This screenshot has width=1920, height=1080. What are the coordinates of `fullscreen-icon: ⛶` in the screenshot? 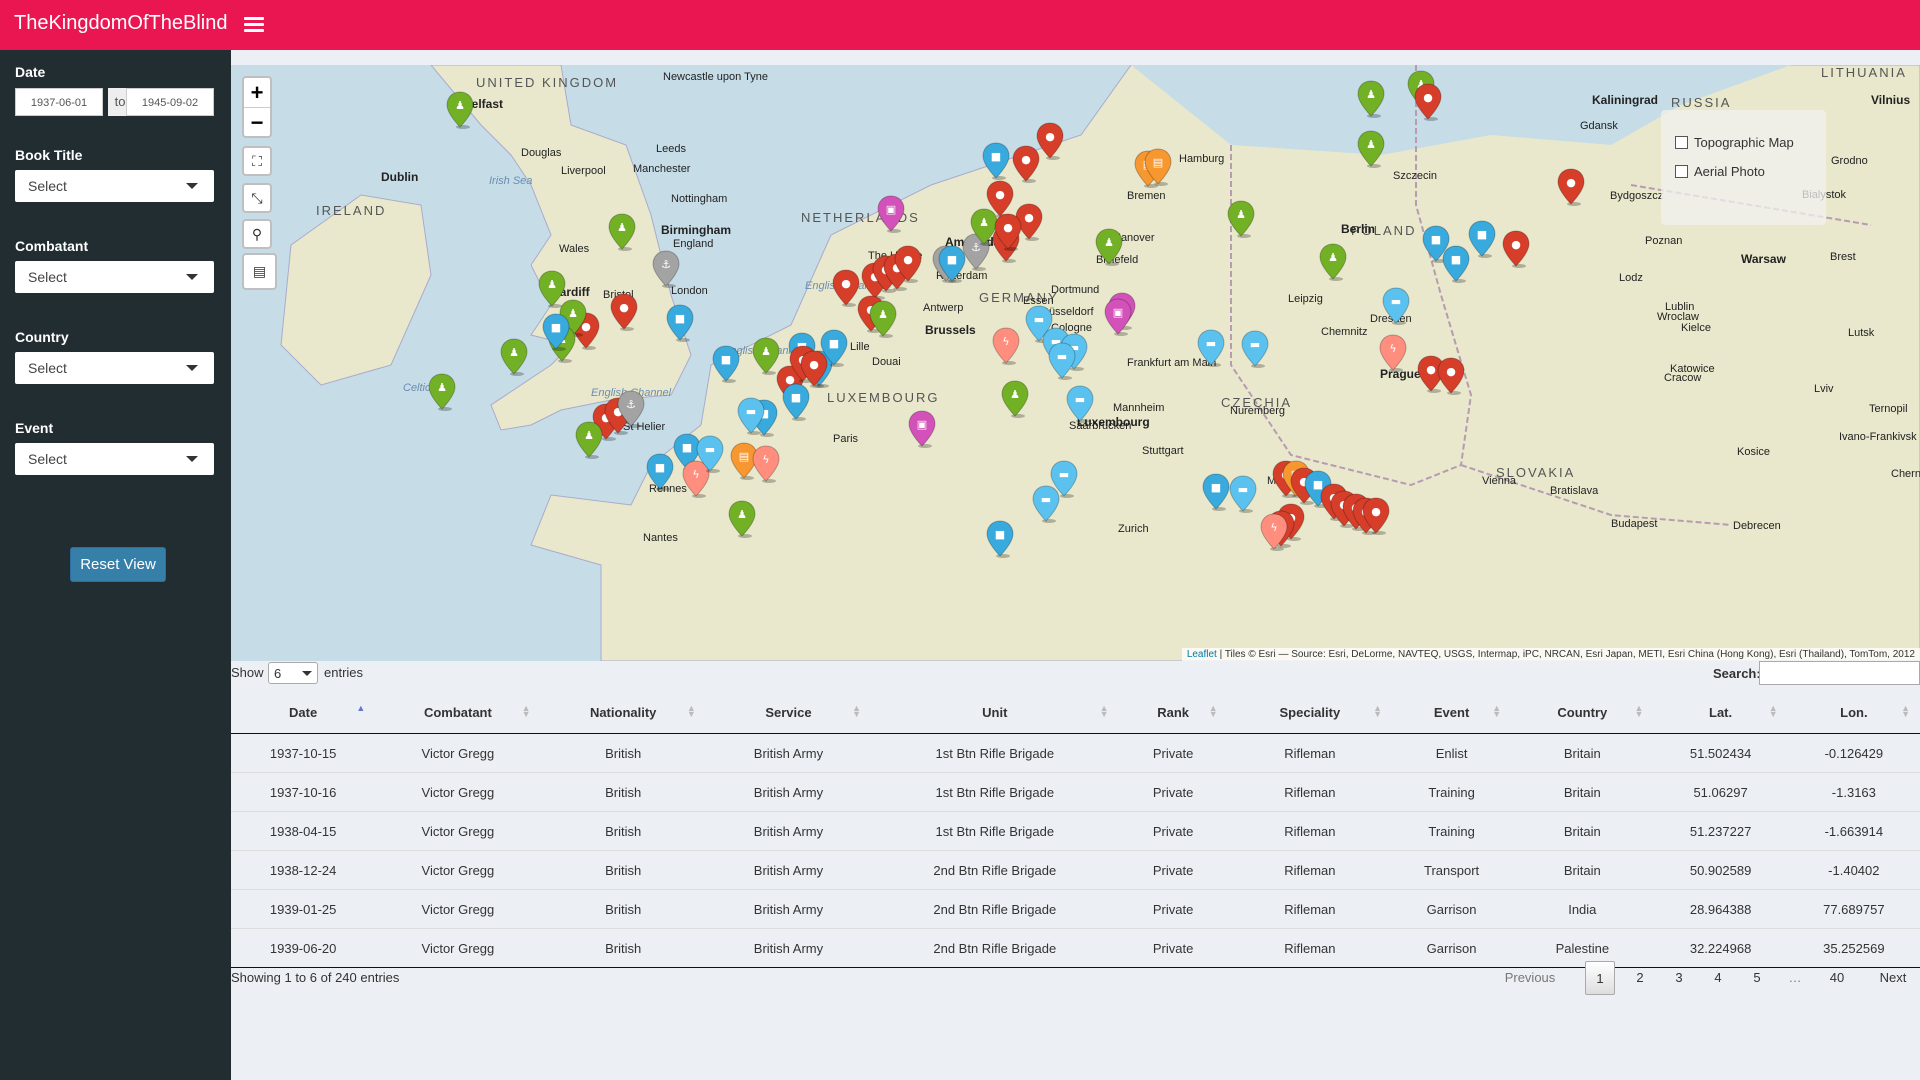 It's located at (257, 161).